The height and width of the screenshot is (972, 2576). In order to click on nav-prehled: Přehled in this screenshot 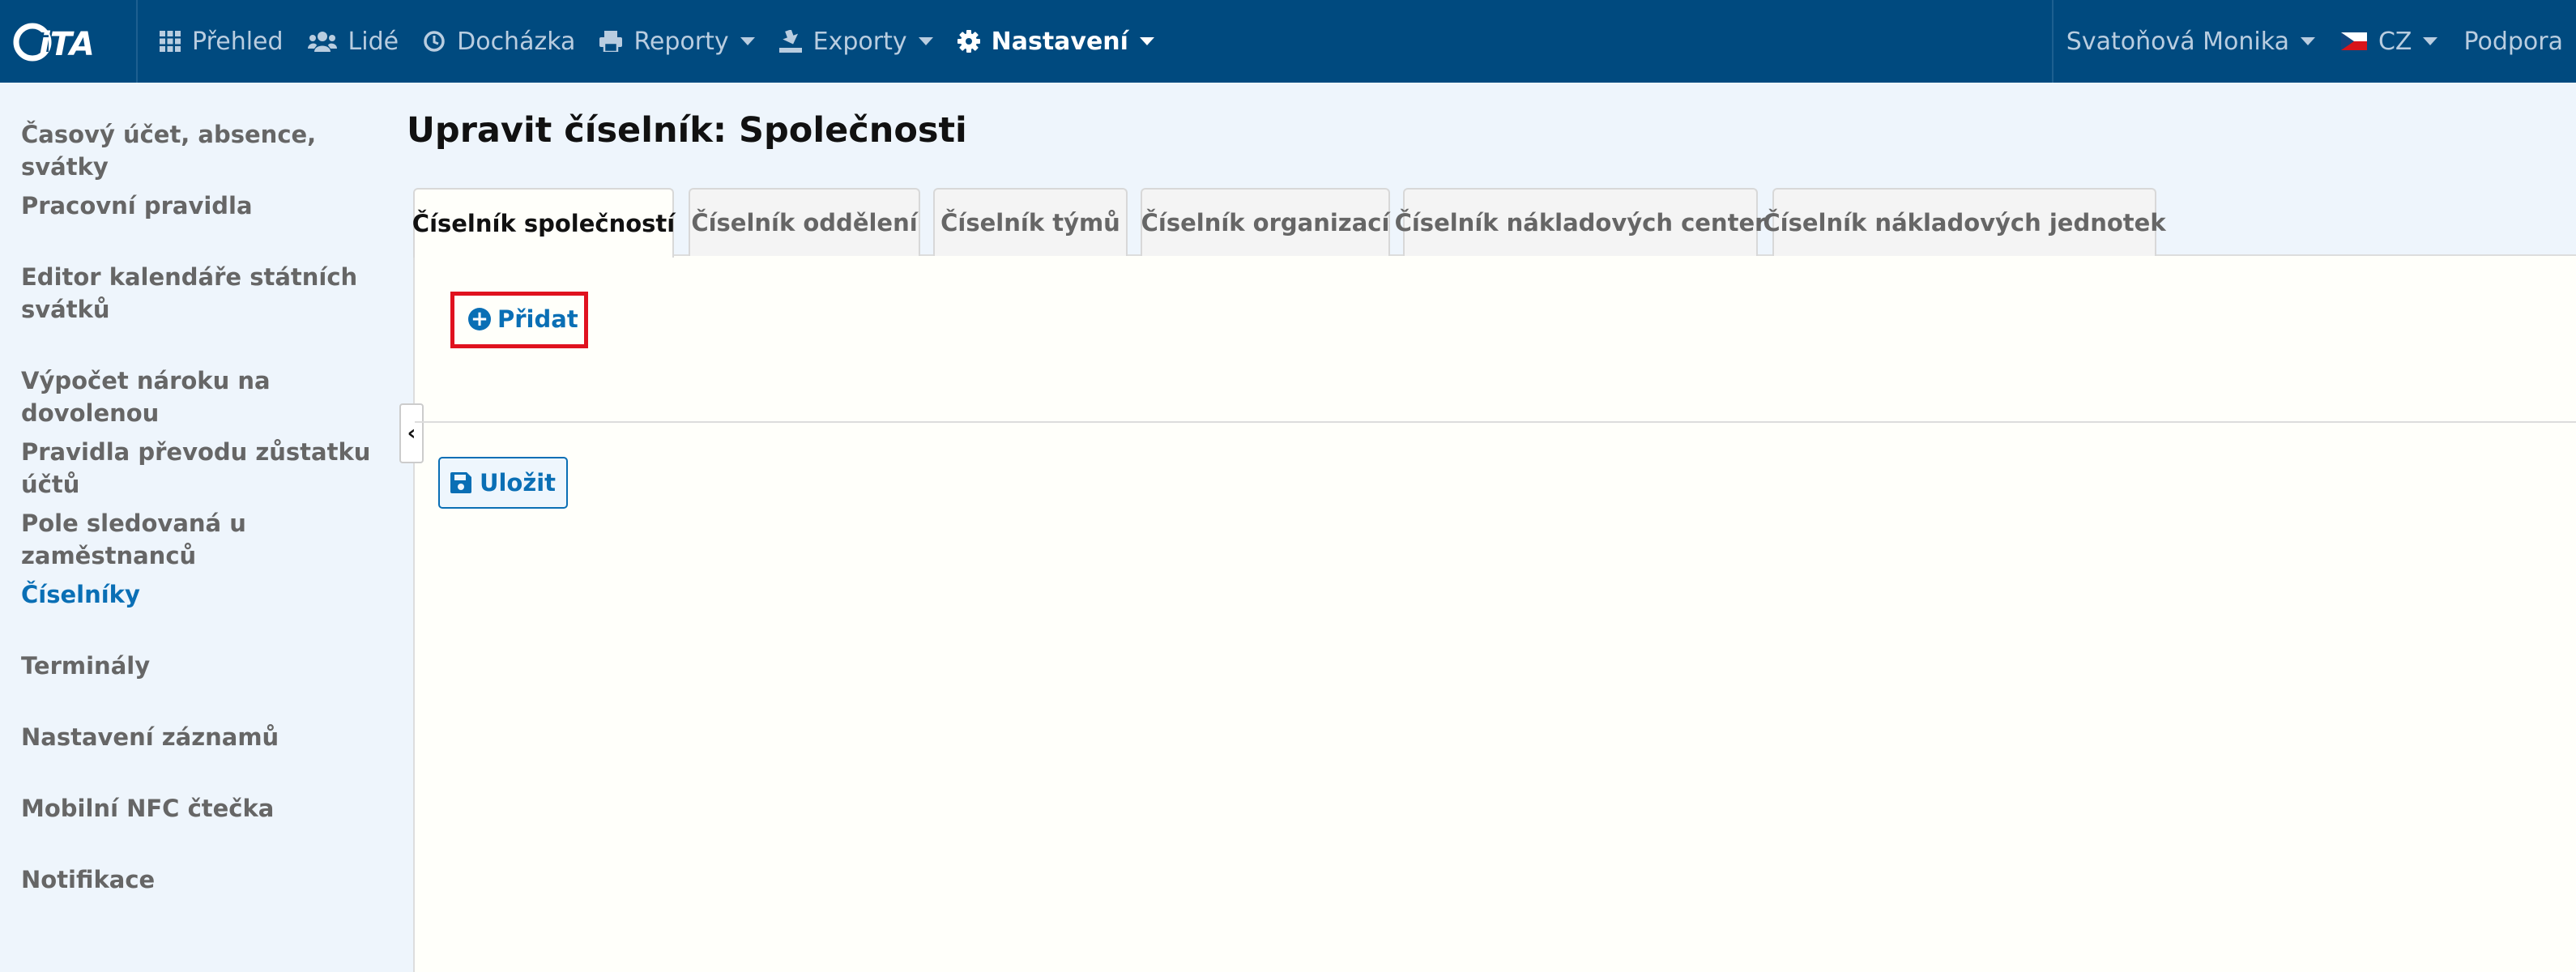, I will do `click(221, 41)`.